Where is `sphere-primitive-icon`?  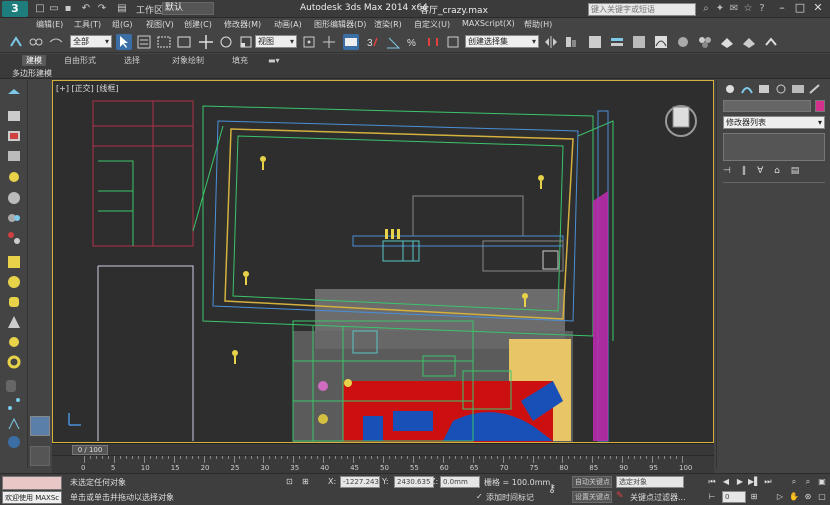
sphere-primitive-icon is located at coordinates (14, 282).